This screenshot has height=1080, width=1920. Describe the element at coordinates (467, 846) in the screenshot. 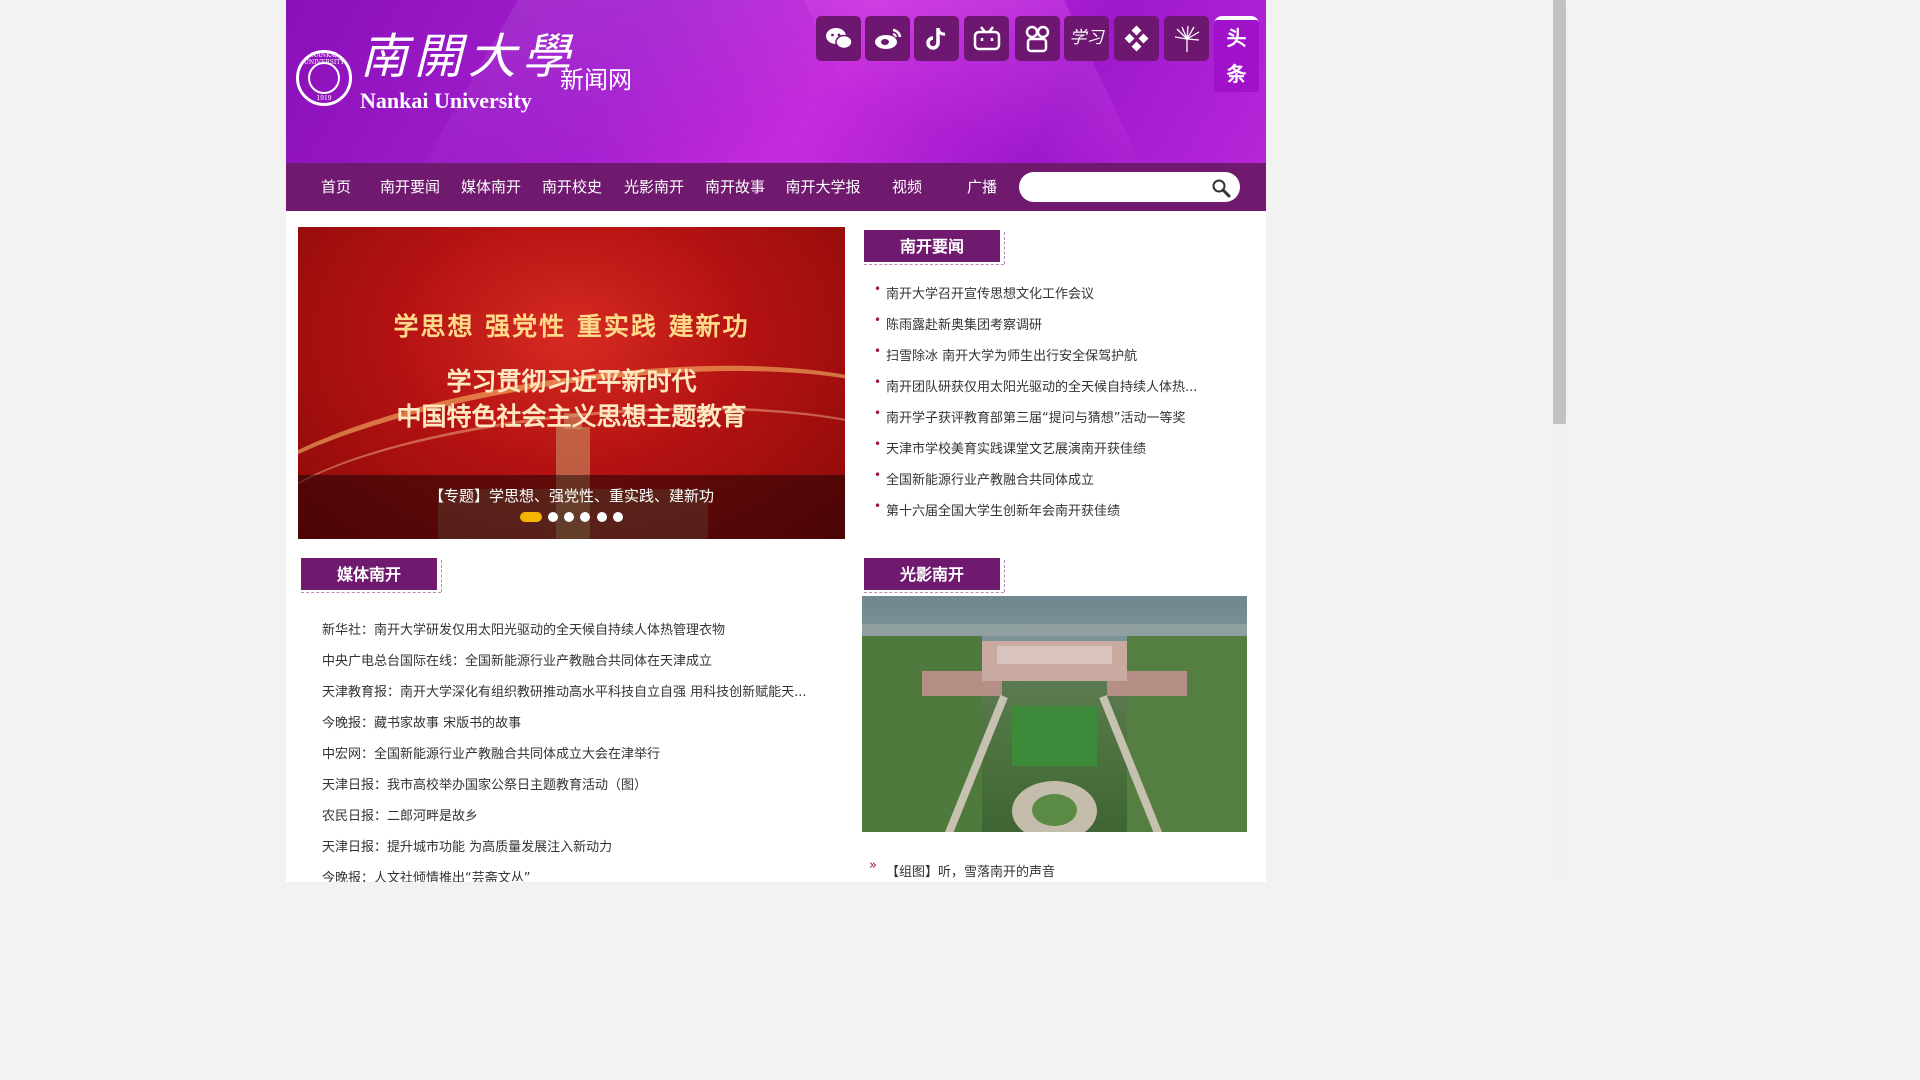

I see `list-item: 天津日报：提升城市功能 为高质量发展注入新动力` at that location.